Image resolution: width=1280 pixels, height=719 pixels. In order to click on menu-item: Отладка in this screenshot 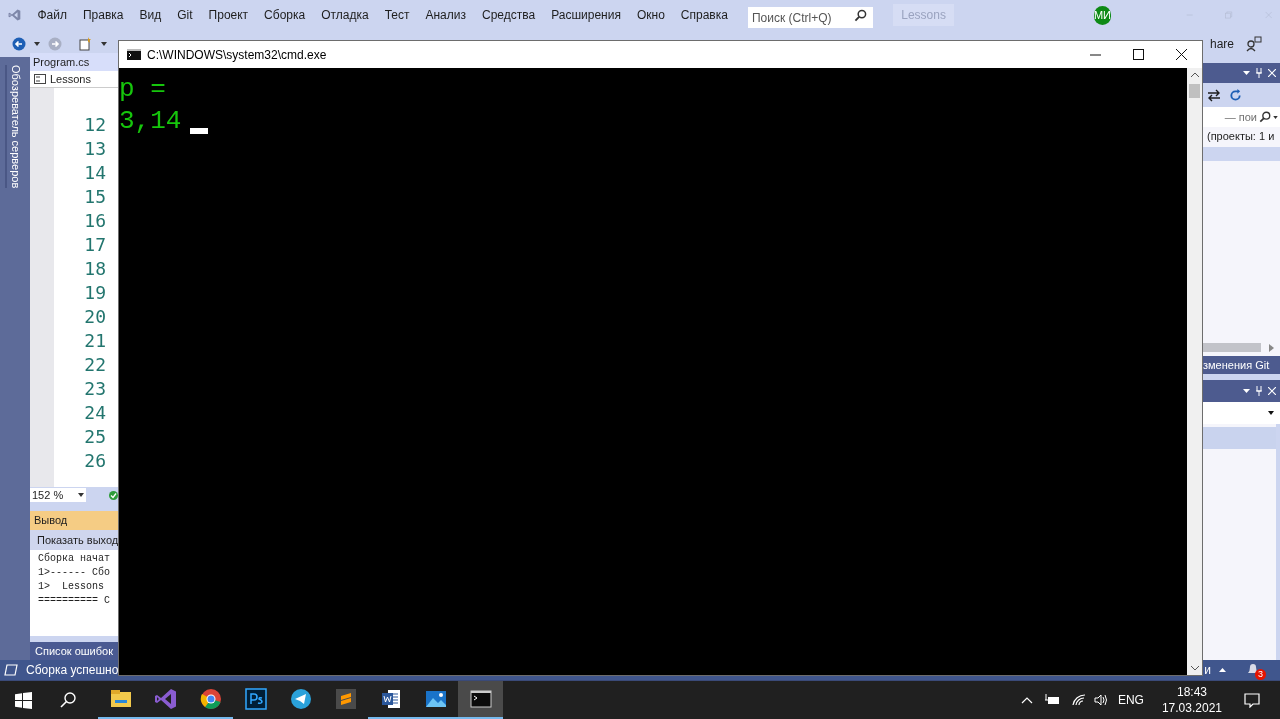, I will do `click(345, 15)`.